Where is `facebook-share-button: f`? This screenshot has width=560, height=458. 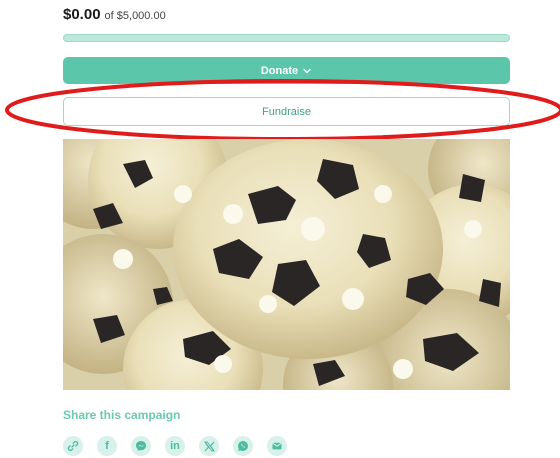 facebook-share-button: f is located at coordinates (107, 446).